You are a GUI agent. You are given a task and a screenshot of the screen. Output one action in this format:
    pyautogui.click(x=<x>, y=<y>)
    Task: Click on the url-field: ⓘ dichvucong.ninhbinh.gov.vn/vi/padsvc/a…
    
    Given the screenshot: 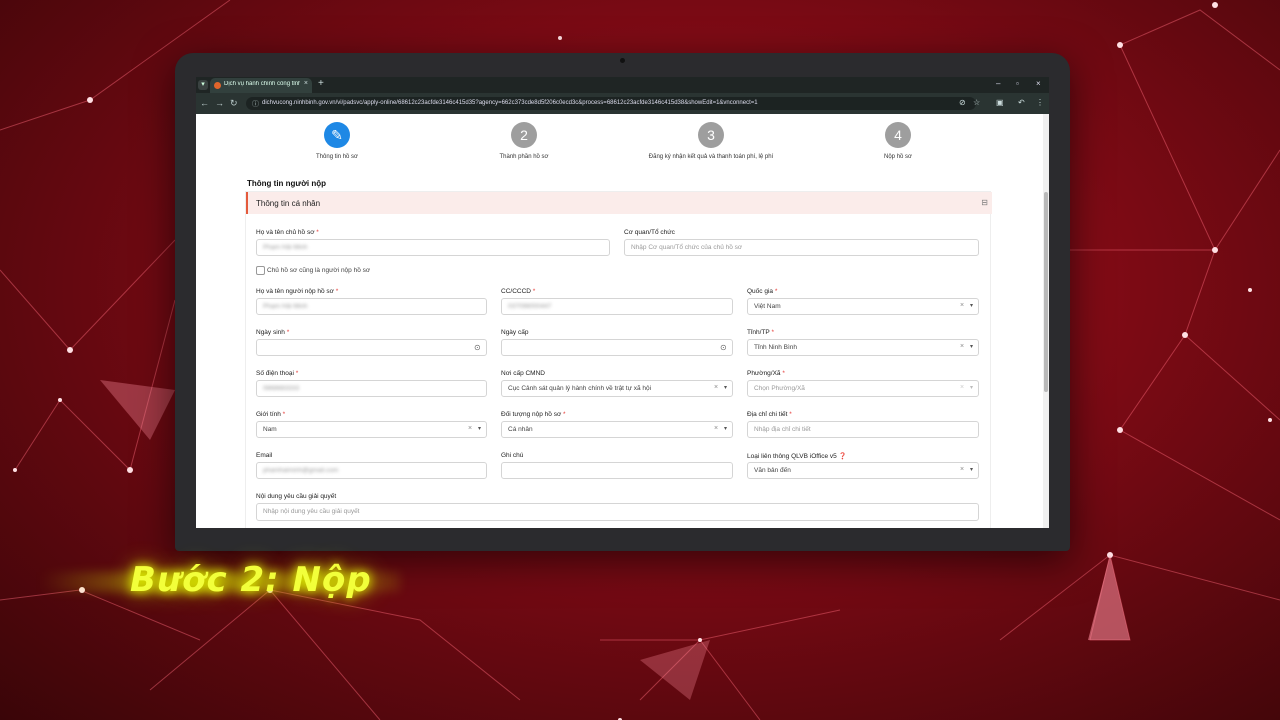 What is the action you would take?
    pyautogui.click(x=611, y=103)
    